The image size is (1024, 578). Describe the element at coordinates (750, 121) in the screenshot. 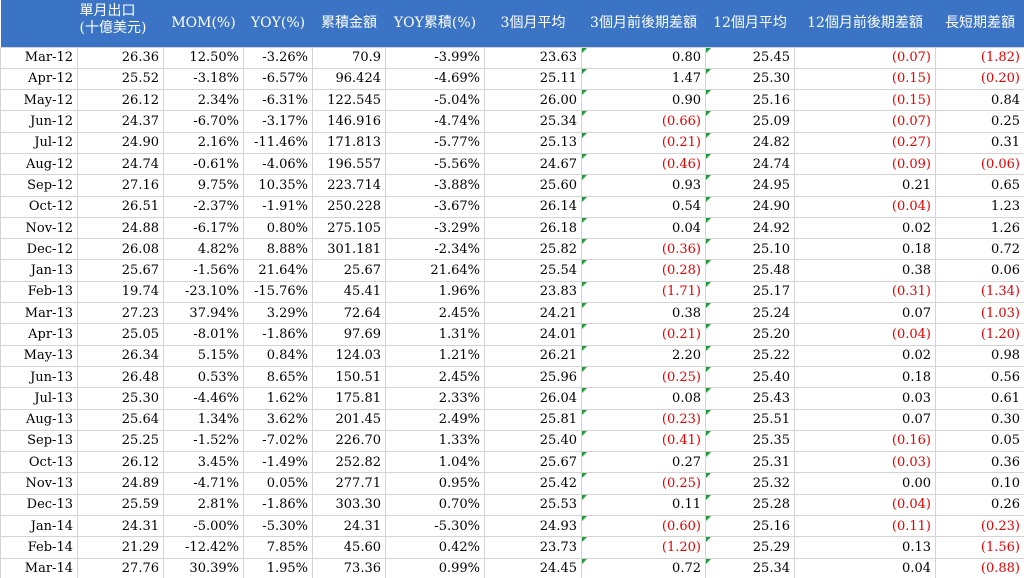

I see `table-cell: 25.09` at that location.